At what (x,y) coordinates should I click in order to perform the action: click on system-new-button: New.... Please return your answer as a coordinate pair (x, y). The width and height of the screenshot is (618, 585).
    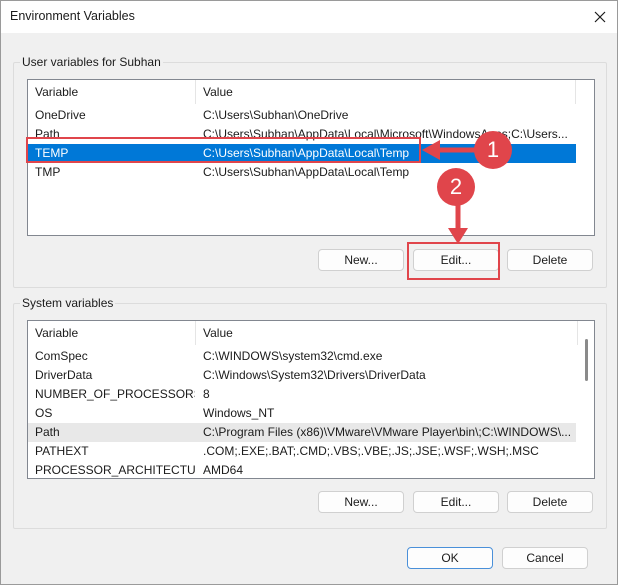
    Looking at the image, I should click on (361, 502).